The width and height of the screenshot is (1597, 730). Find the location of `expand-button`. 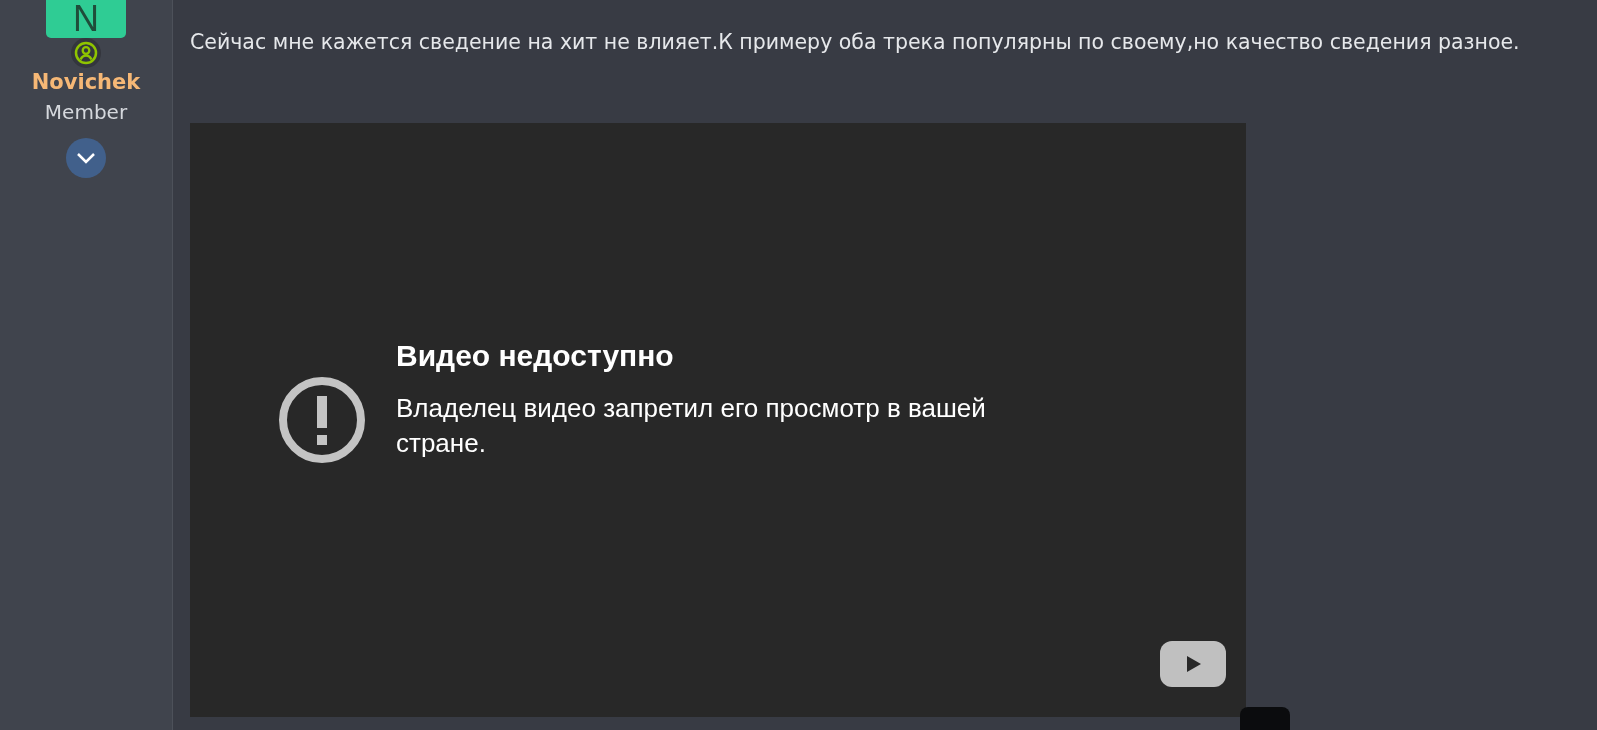

expand-button is located at coordinates (86, 158).